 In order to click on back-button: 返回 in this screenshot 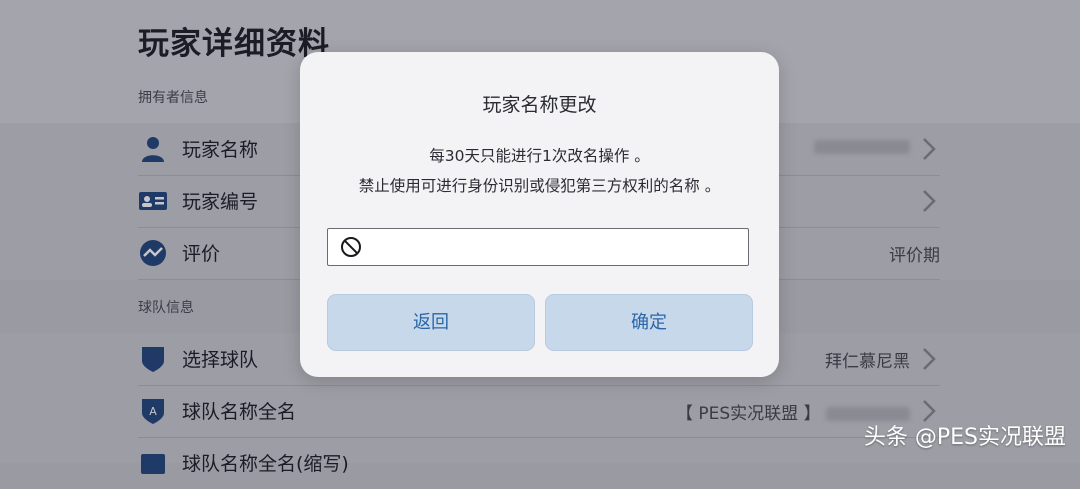, I will do `click(431, 322)`.